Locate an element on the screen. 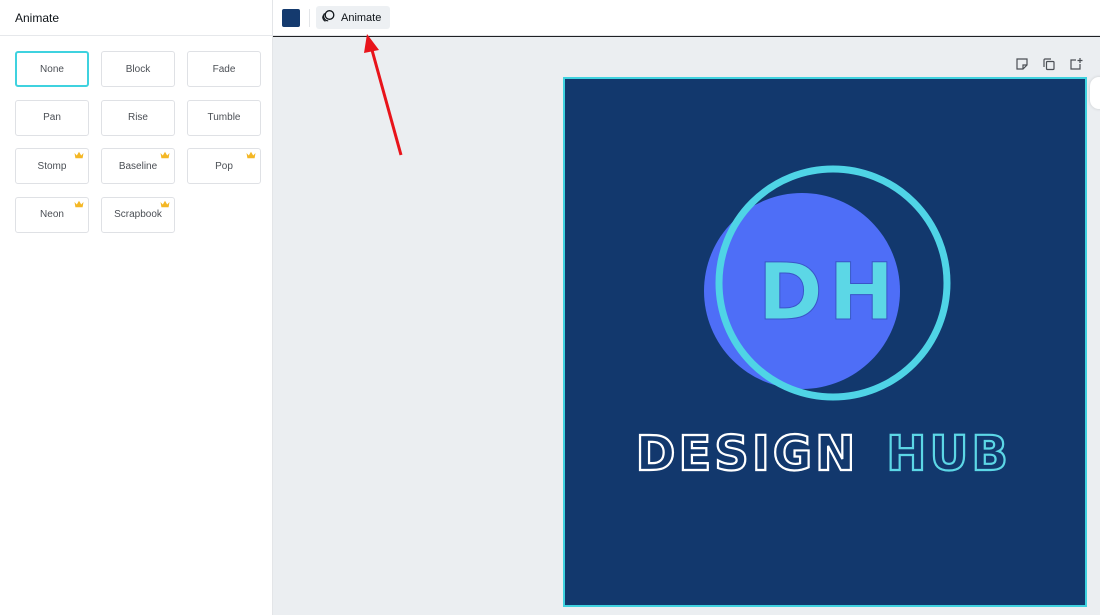  animation-option-fade: Fade is located at coordinates (224, 69).